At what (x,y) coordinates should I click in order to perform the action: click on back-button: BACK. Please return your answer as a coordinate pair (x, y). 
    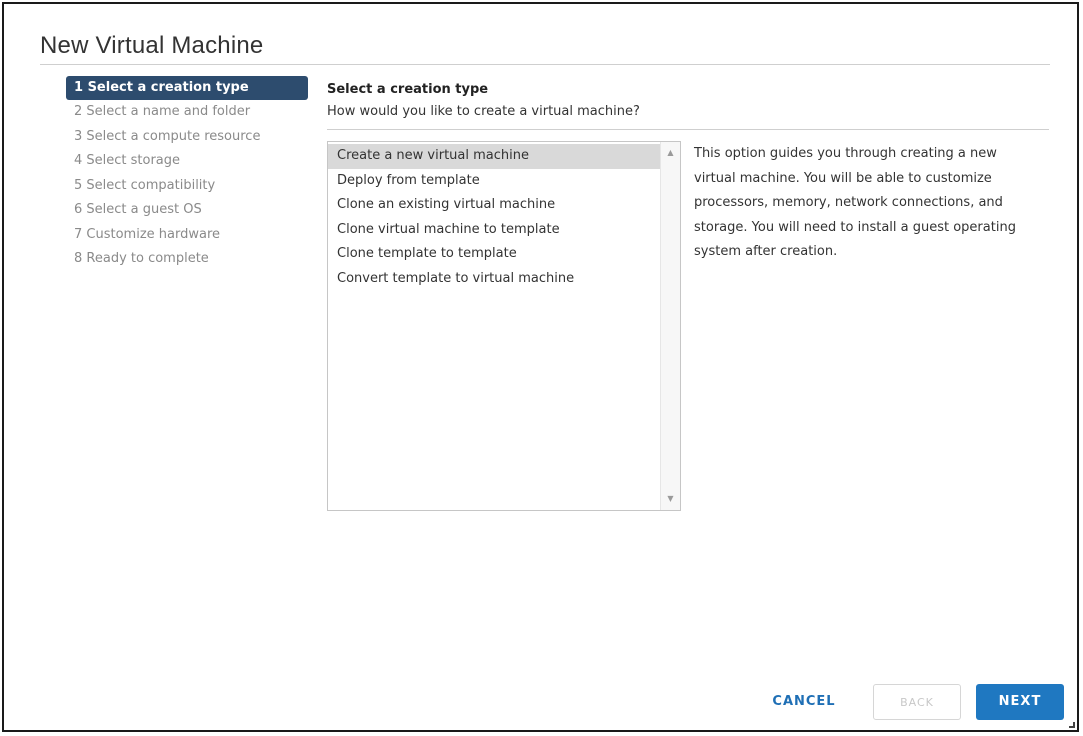
    Looking at the image, I should click on (917, 702).